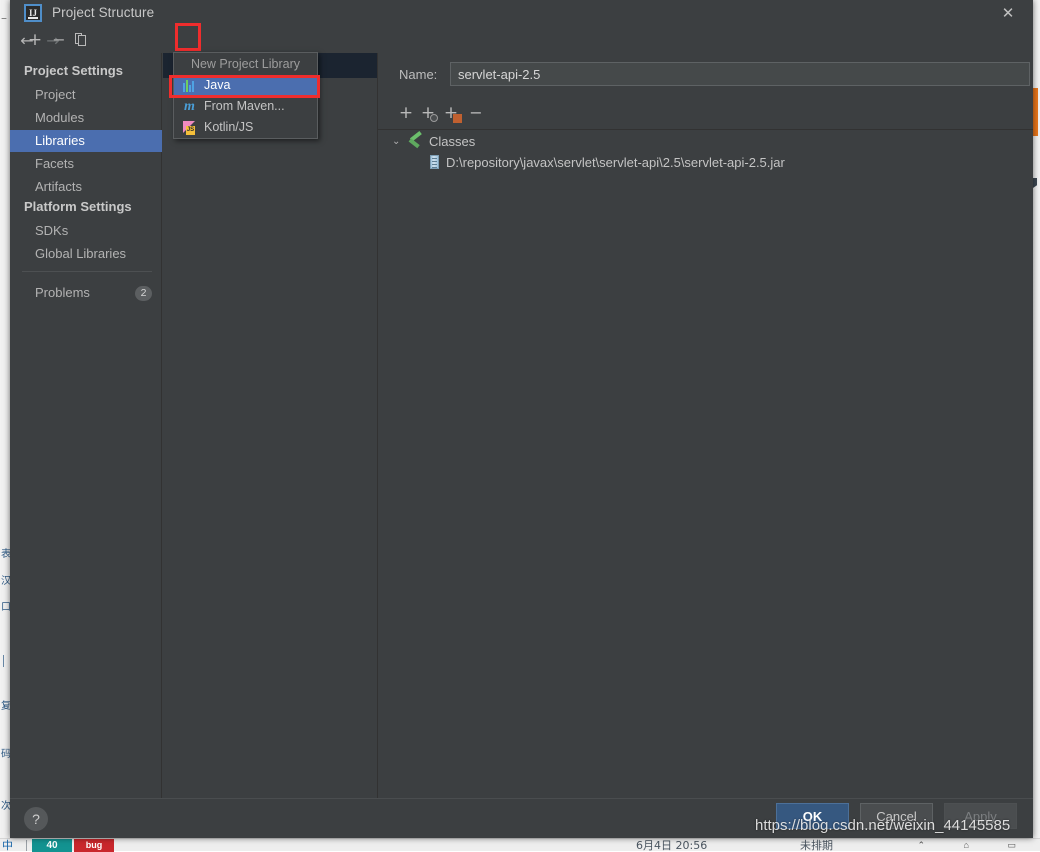 This screenshot has height=852, width=1040. Describe the element at coordinates (434, 162) in the screenshot. I see `jar-file-icon` at that location.